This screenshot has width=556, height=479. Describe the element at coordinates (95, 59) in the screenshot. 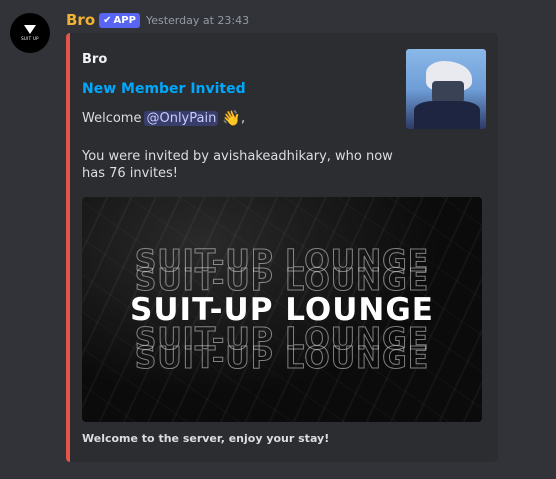

I see `embed-author: Bro` at that location.